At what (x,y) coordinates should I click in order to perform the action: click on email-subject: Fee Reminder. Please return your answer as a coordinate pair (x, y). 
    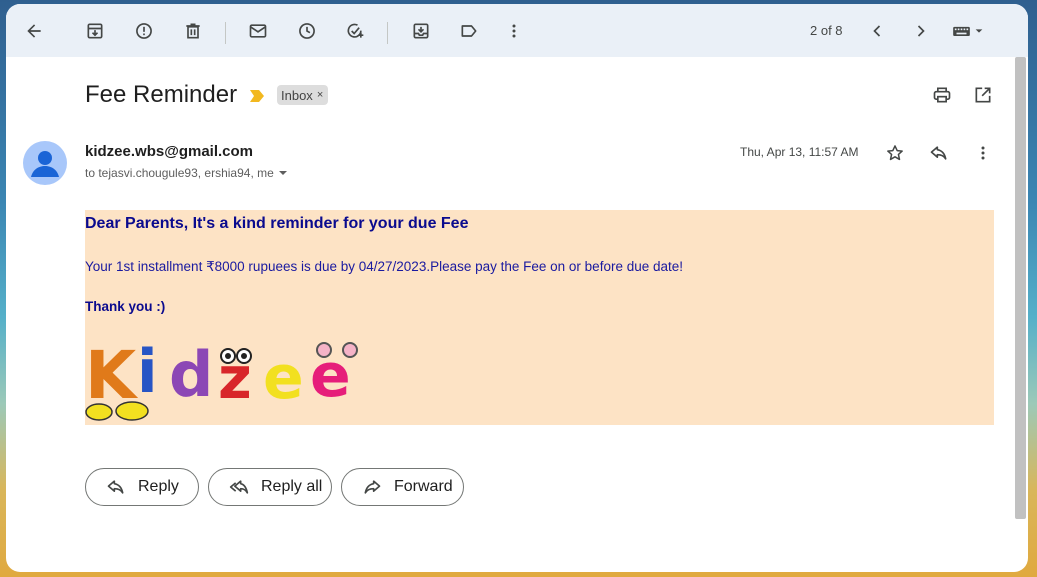
    Looking at the image, I should click on (161, 94).